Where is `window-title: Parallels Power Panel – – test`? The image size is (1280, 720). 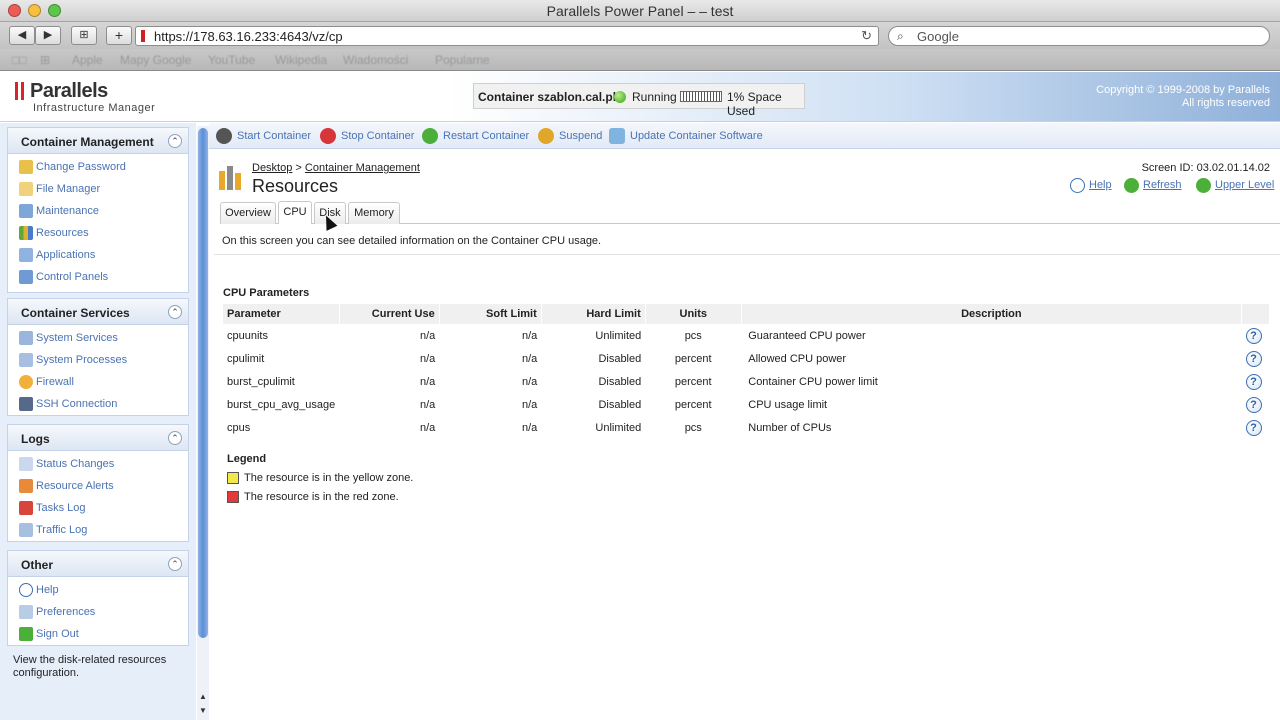 window-title: Parallels Power Panel – – test is located at coordinates (640, 11).